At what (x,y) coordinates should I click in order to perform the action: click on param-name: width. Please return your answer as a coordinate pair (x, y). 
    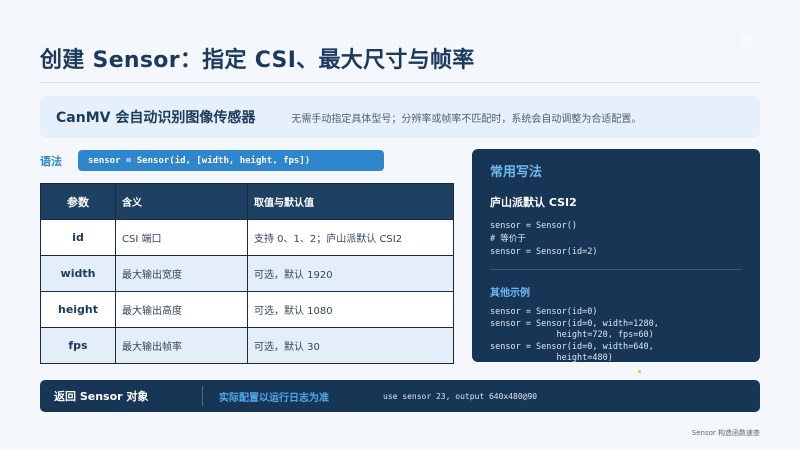
    Looking at the image, I should click on (78, 273).